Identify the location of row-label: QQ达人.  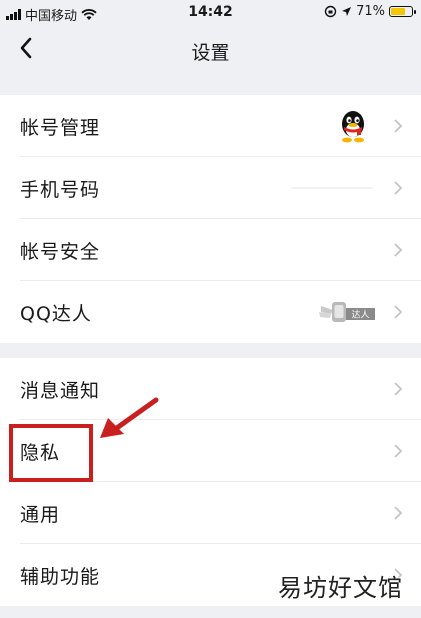
(56, 314).